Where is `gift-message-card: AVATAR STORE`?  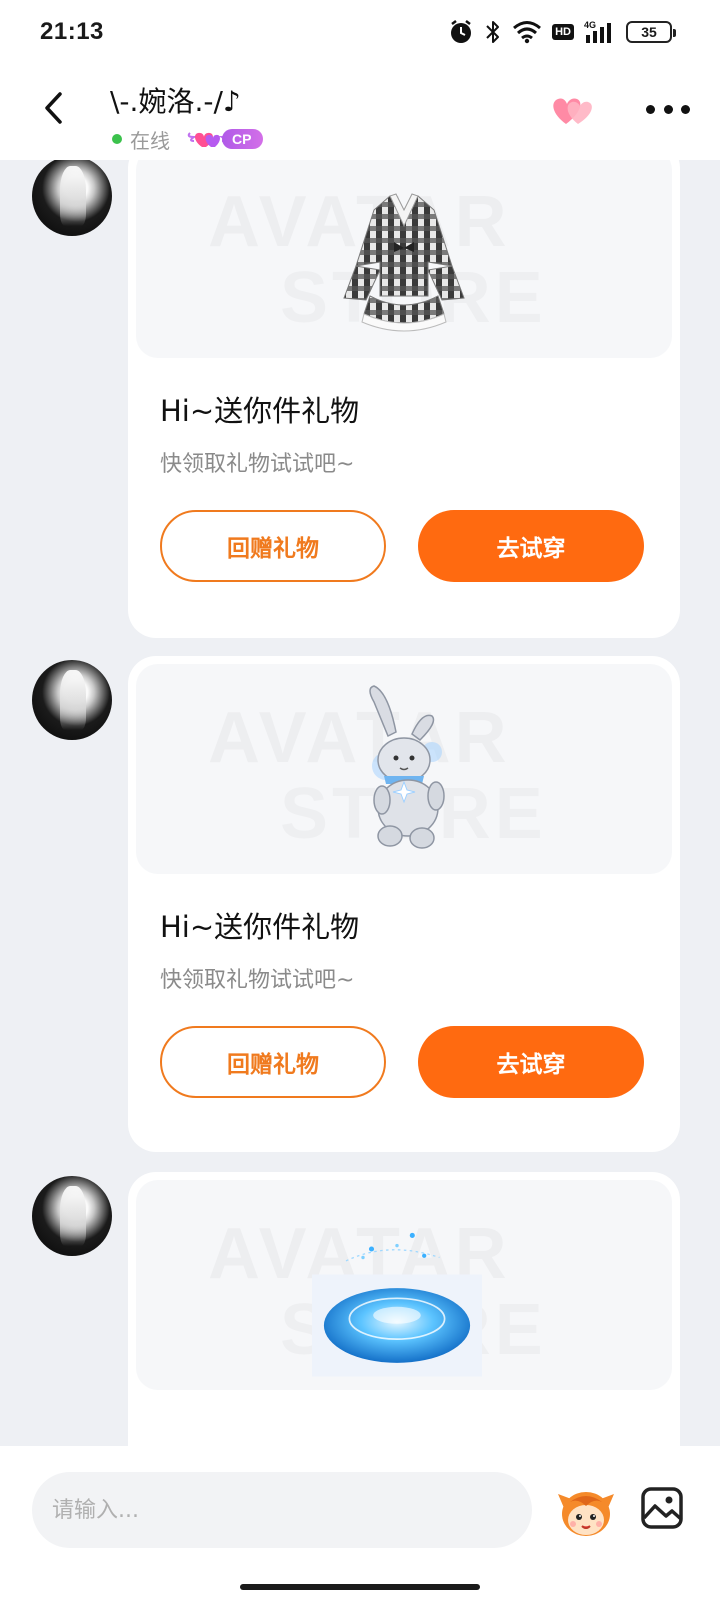
gift-message-card: AVATAR STORE is located at coordinates (404, 1309).